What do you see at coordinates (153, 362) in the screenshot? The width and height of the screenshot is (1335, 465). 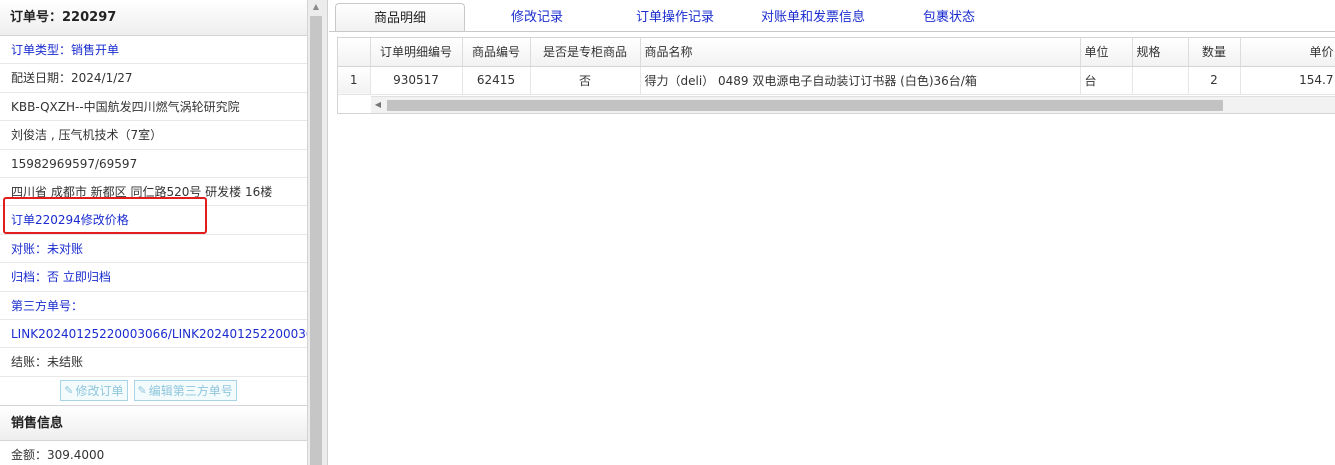 I see `settle-row: 结账：未结账` at bounding box center [153, 362].